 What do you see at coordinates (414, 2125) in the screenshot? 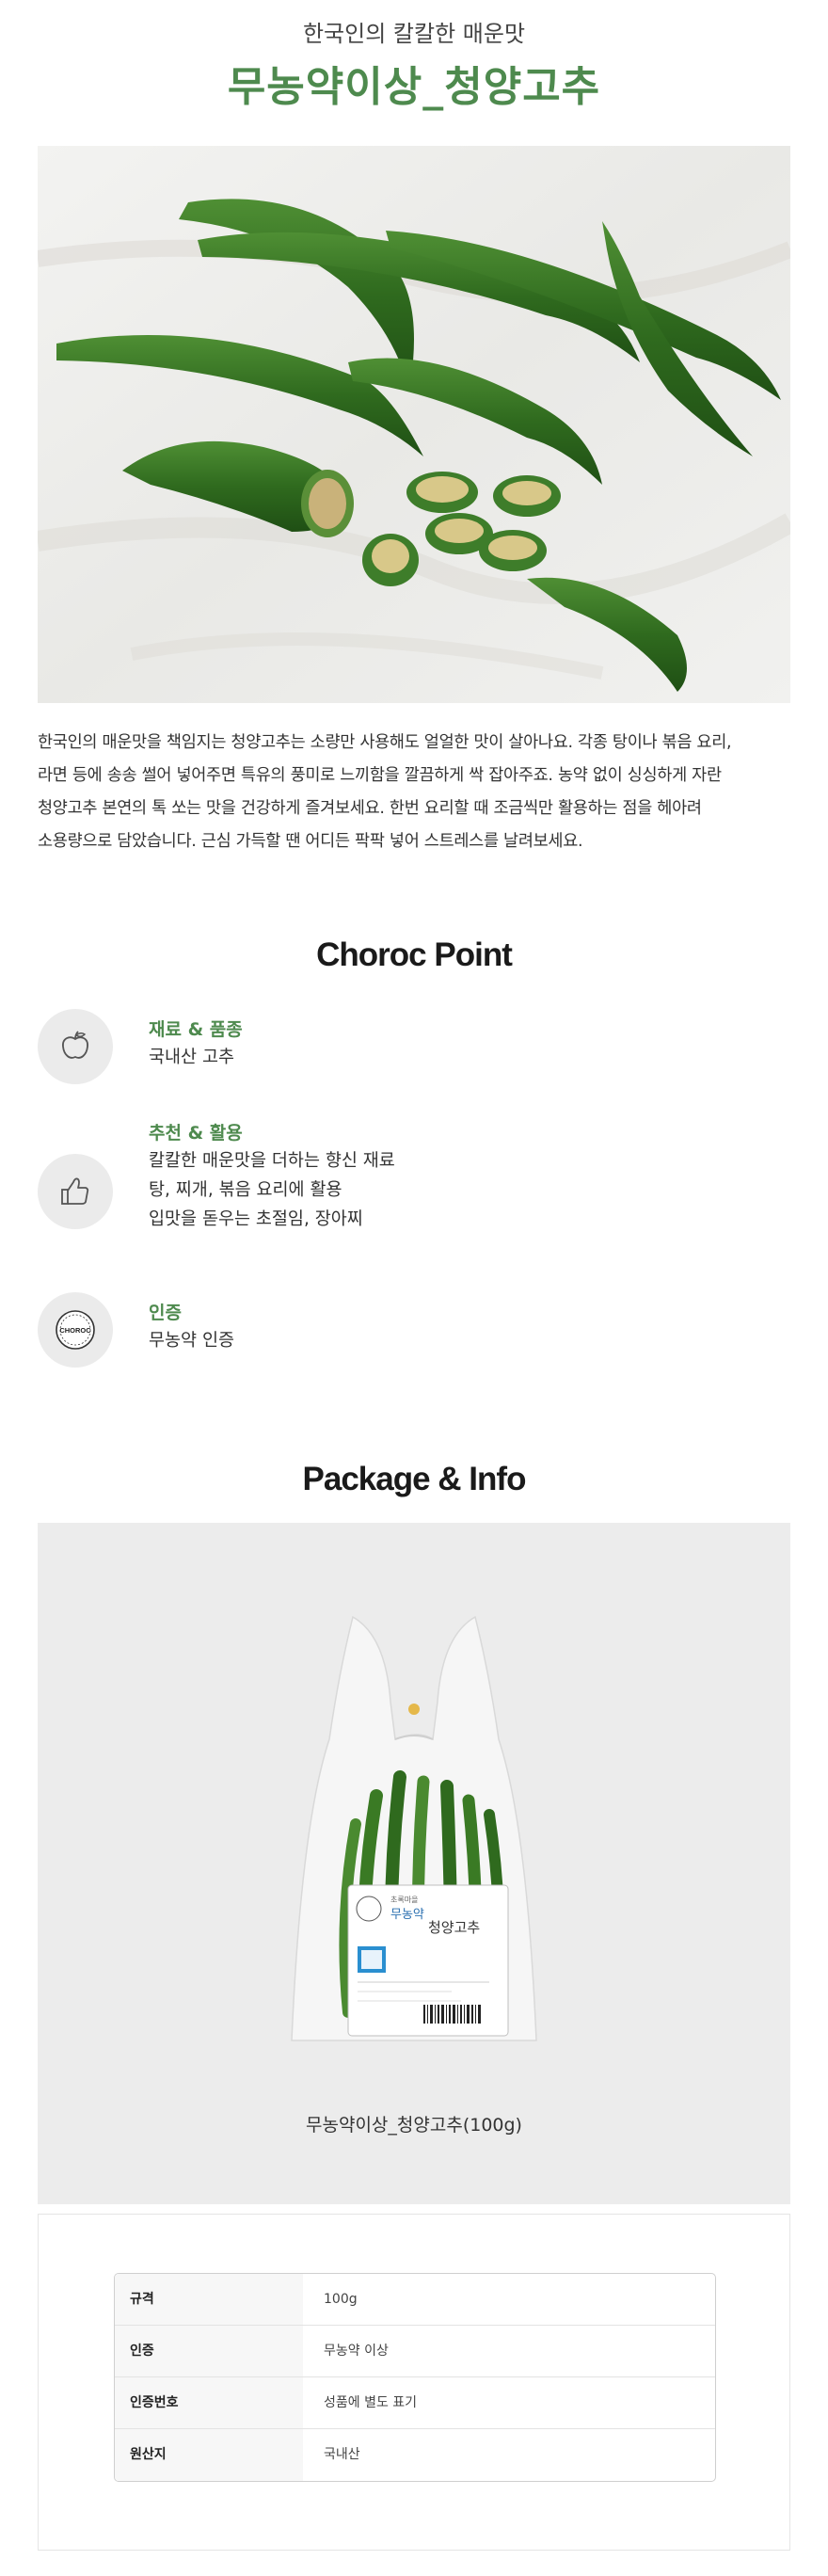
I see `package-caption: 무농약이상_청양고추(100g)` at bounding box center [414, 2125].